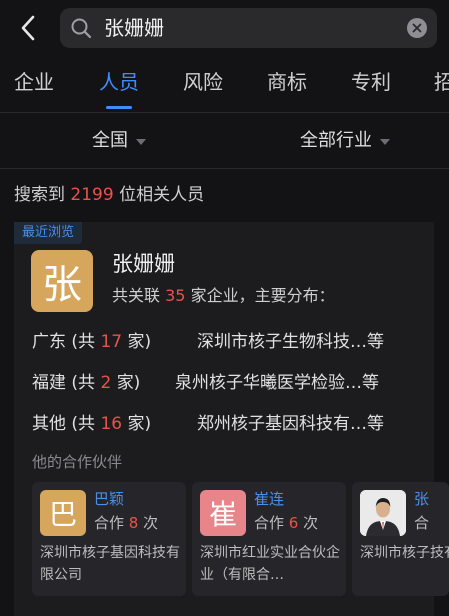 This screenshot has width=449, height=616. What do you see at coordinates (81, 28) in the screenshot?
I see `search-icon` at bounding box center [81, 28].